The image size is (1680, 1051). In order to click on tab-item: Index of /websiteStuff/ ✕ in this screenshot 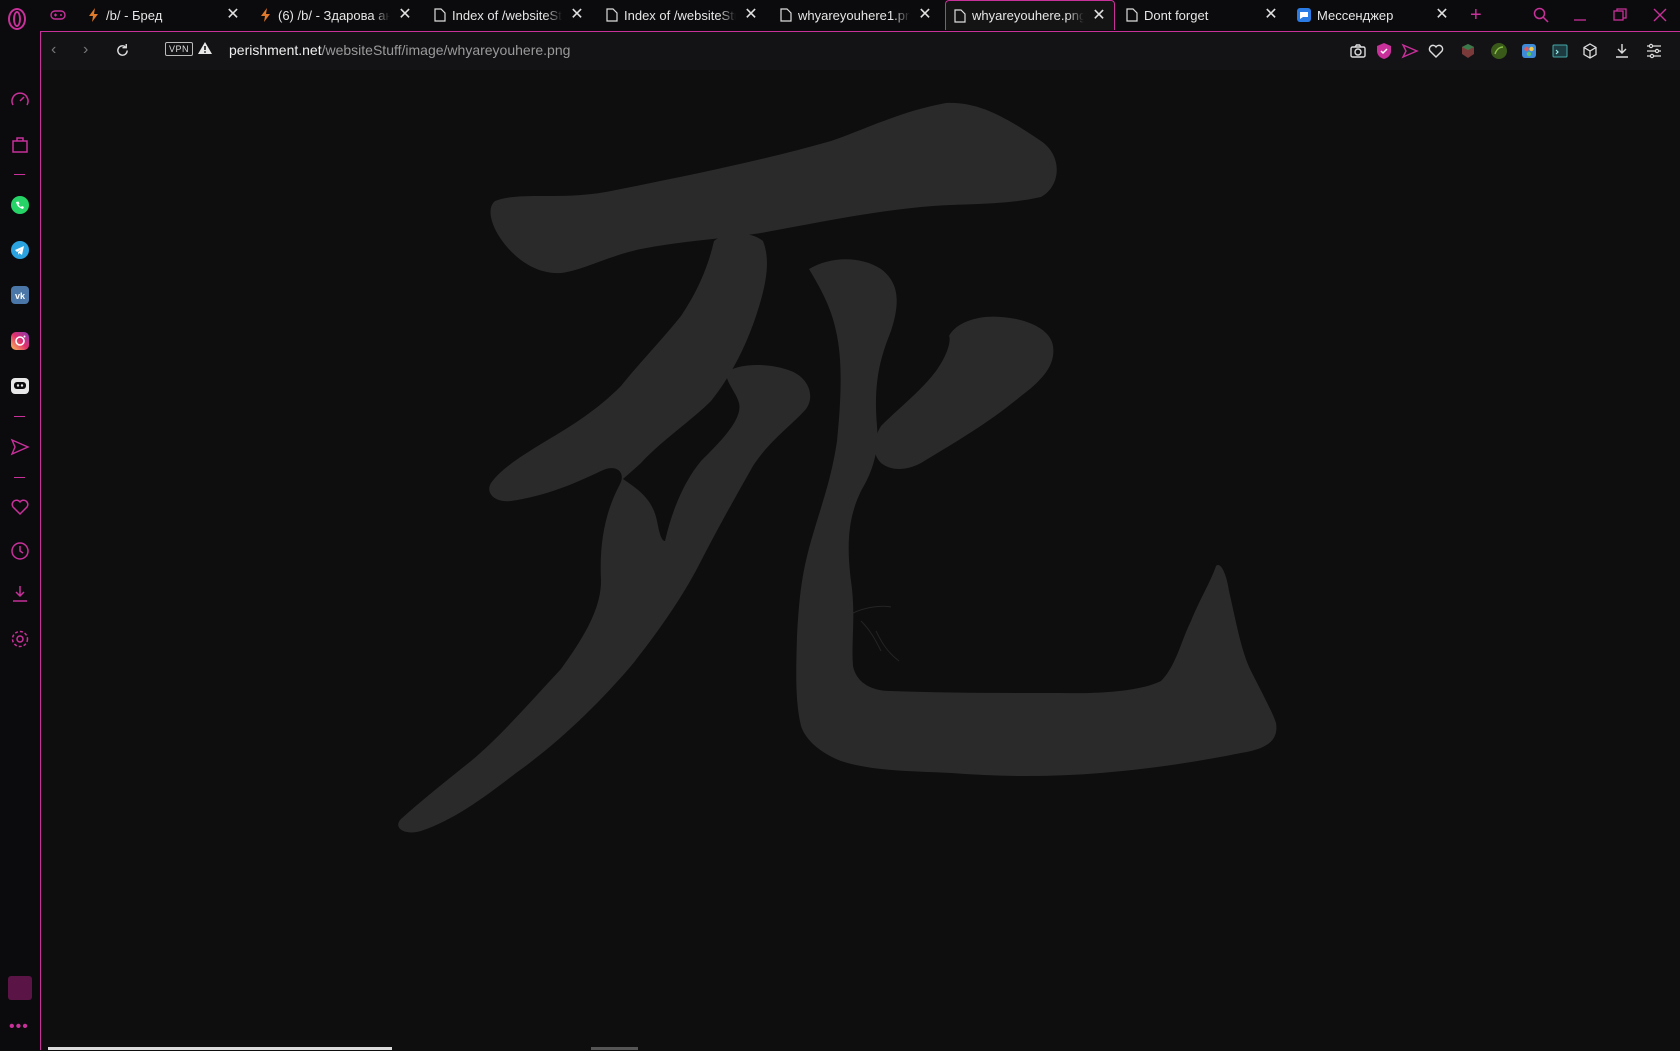, I will do `click(686, 15)`.